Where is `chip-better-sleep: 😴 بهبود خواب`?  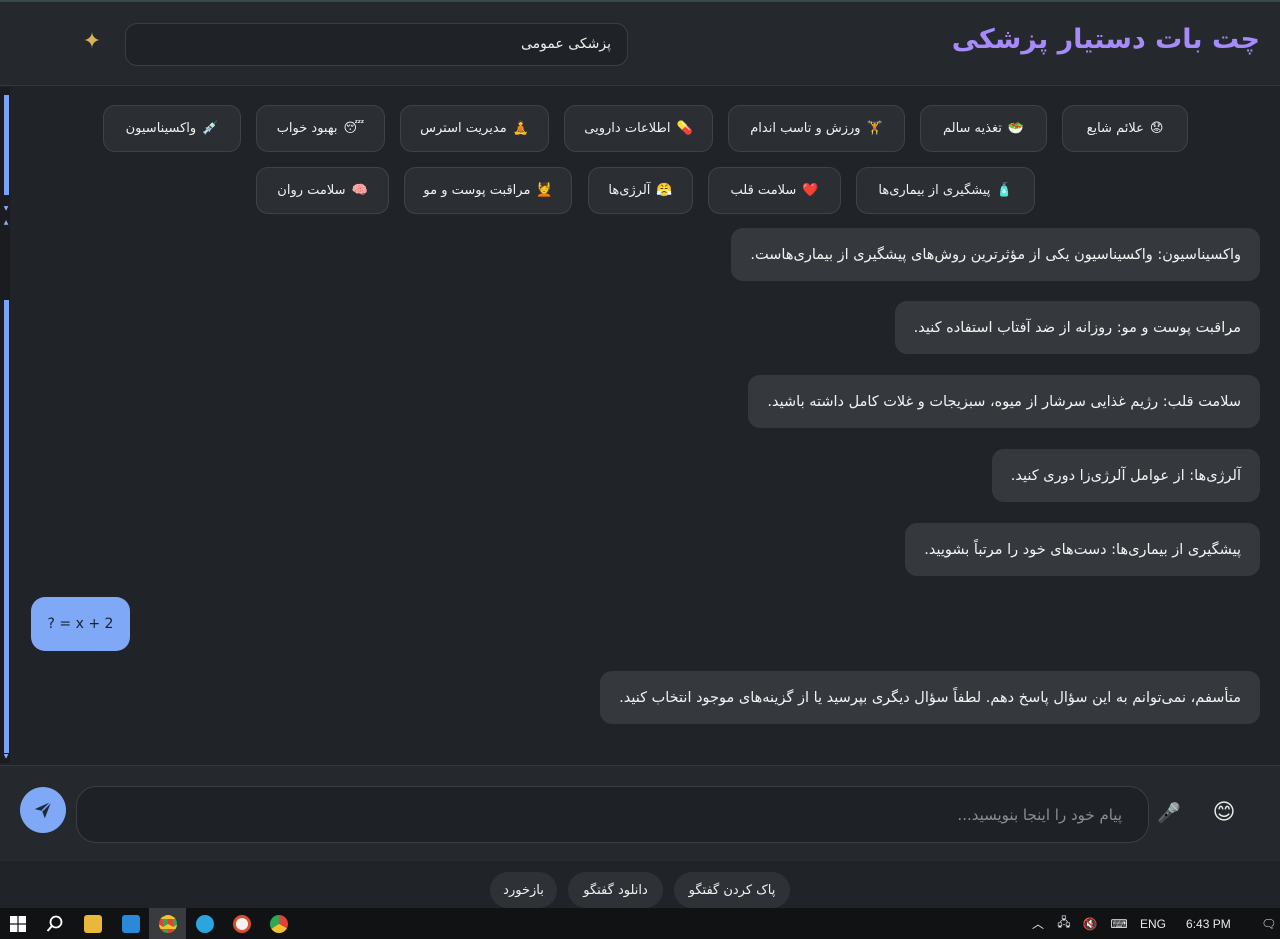 chip-better-sleep: 😴 بهبود خواب is located at coordinates (320, 128).